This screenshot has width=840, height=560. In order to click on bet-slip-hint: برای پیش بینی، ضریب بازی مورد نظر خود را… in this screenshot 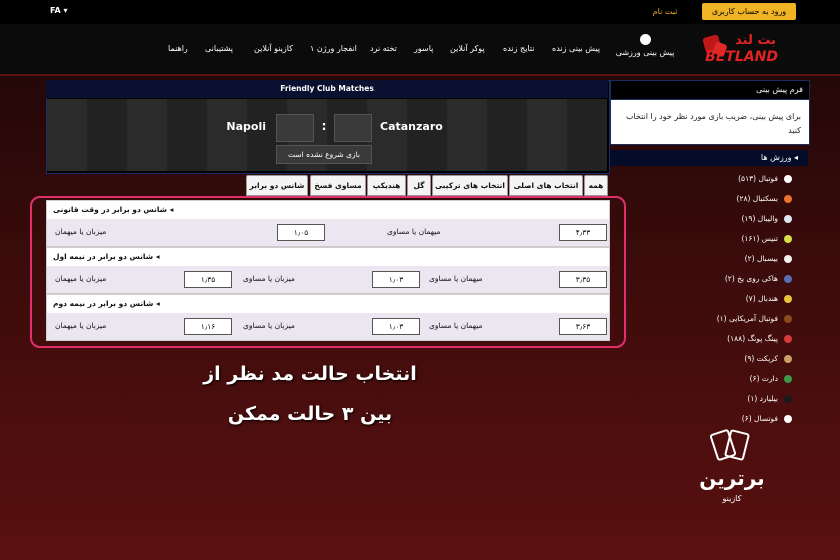, I will do `click(713, 123)`.